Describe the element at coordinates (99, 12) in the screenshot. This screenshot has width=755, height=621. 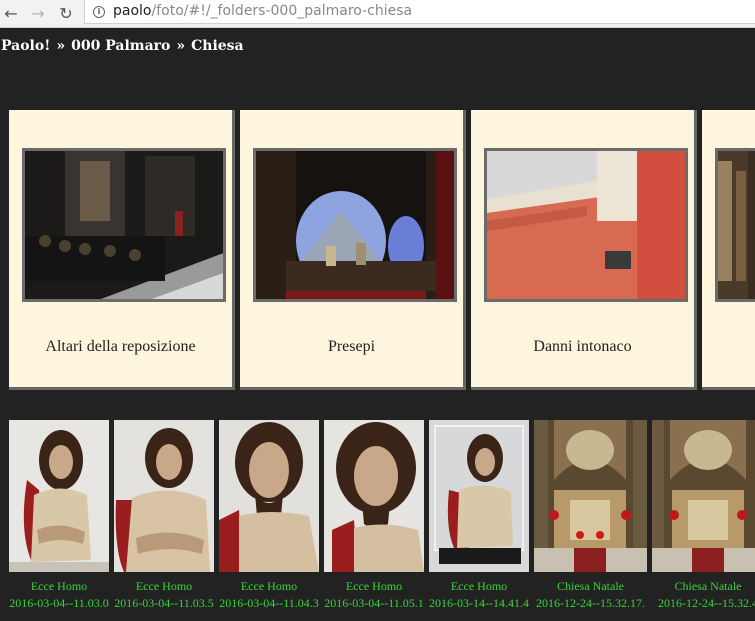
I see `info-icon: i` at that location.